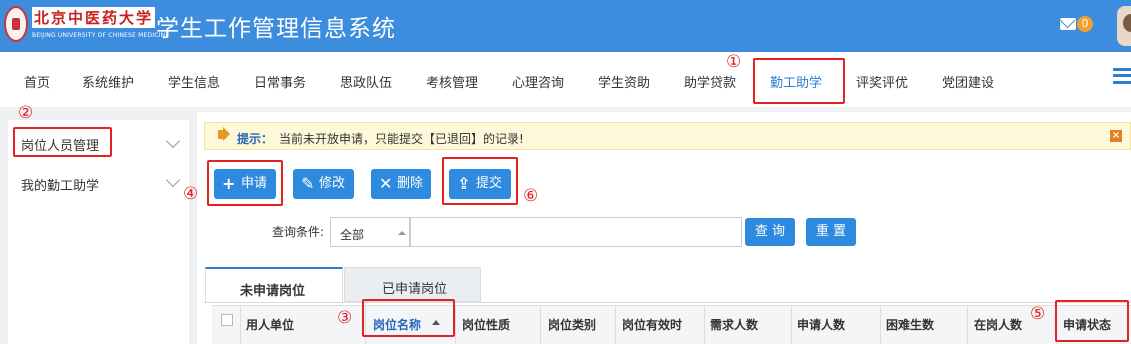 The height and width of the screenshot is (344, 1131). What do you see at coordinates (370, 232) in the screenshot?
I see `condition-select: 全部` at bounding box center [370, 232].